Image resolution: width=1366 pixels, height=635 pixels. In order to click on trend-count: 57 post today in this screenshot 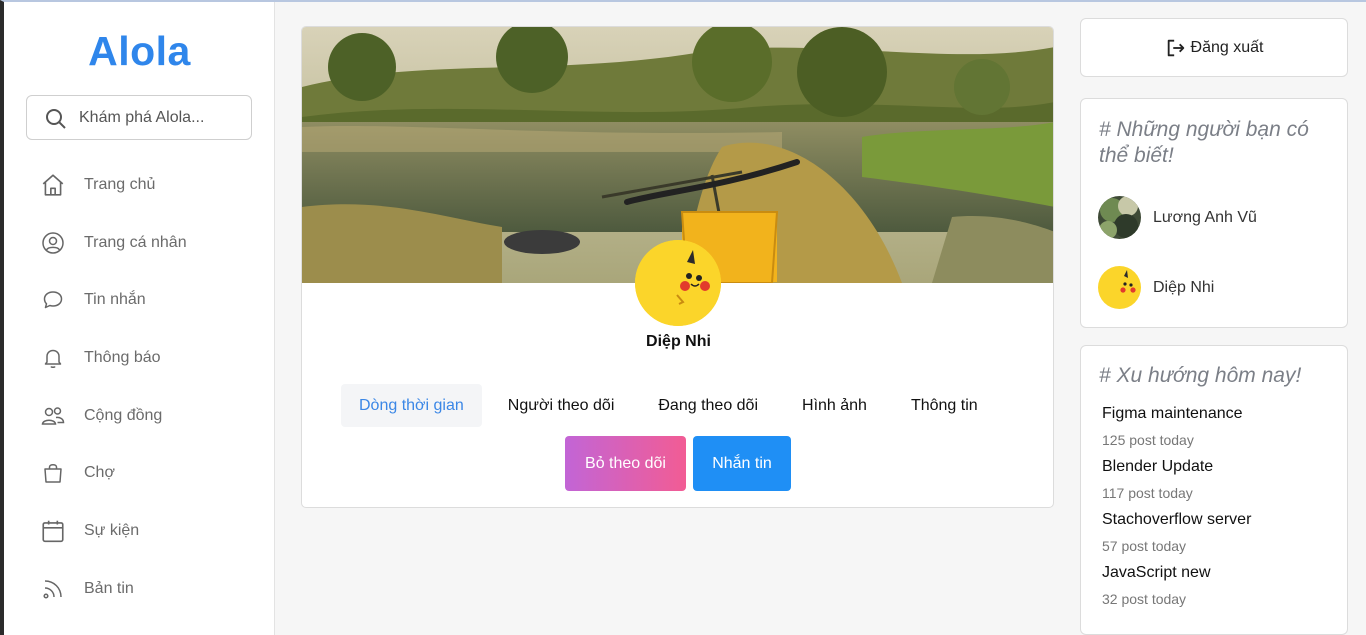, I will do `click(1144, 546)`.